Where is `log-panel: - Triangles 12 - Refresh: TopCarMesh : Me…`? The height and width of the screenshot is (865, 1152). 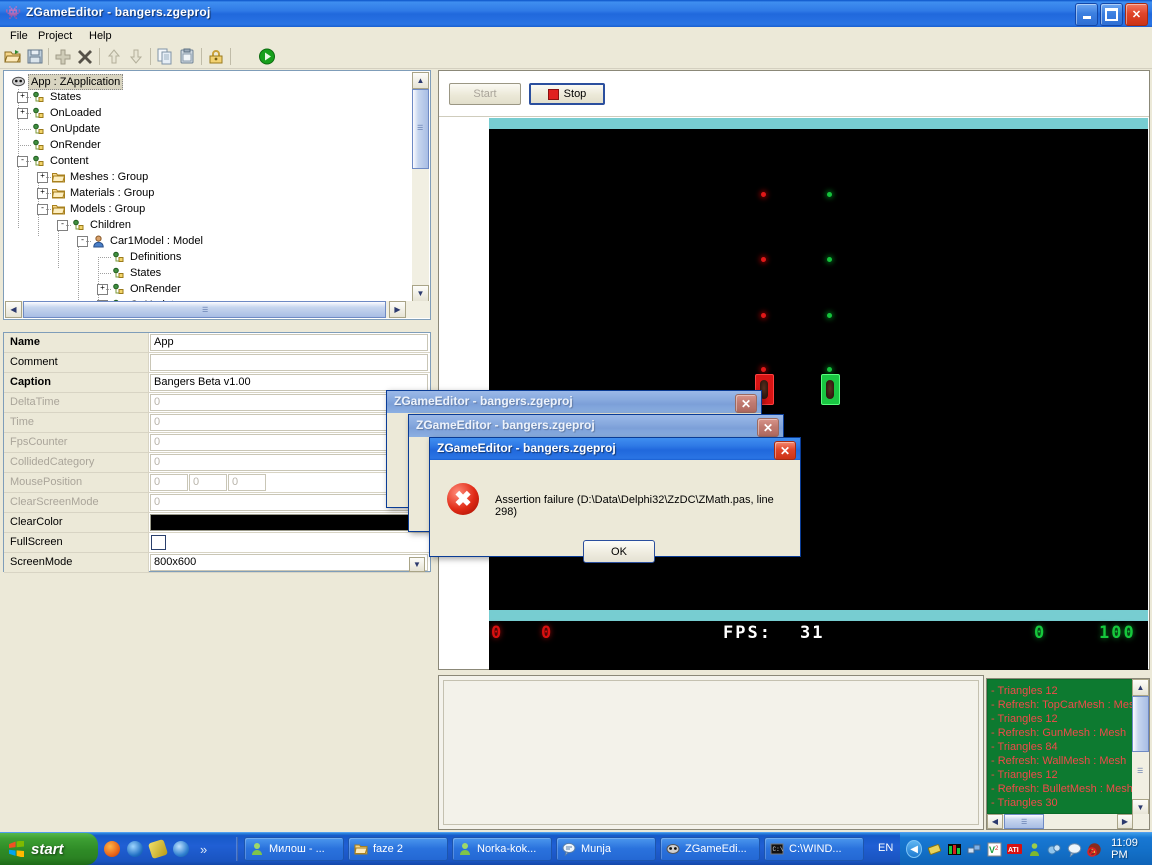
log-panel: - Triangles 12 - Refresh: TopCarMesh : Me… is located at coordinates (1068, 754).